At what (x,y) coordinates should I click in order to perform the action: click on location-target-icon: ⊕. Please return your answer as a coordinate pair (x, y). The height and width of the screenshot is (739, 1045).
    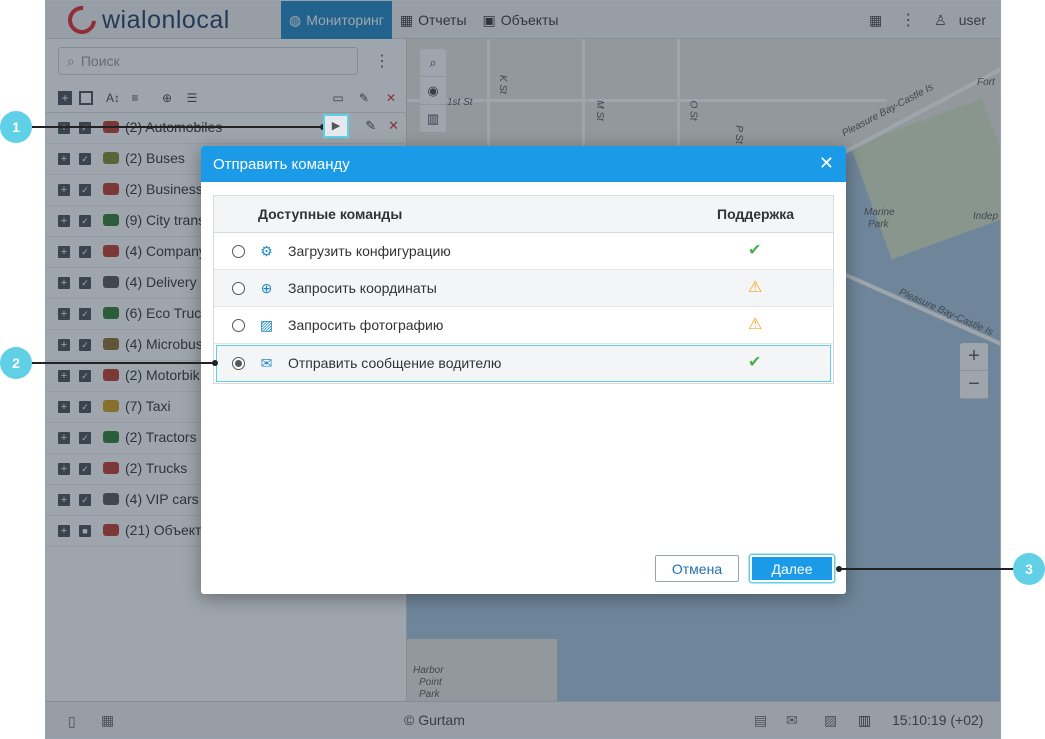
    Looking at the image, I should click on (266, 288).